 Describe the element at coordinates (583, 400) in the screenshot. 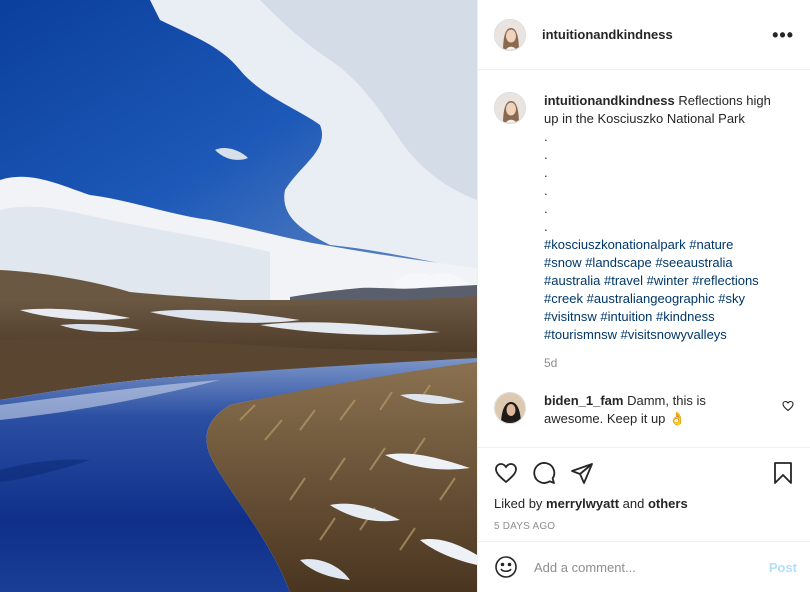

I see `commenter-username: biden_1_fam` at that location.